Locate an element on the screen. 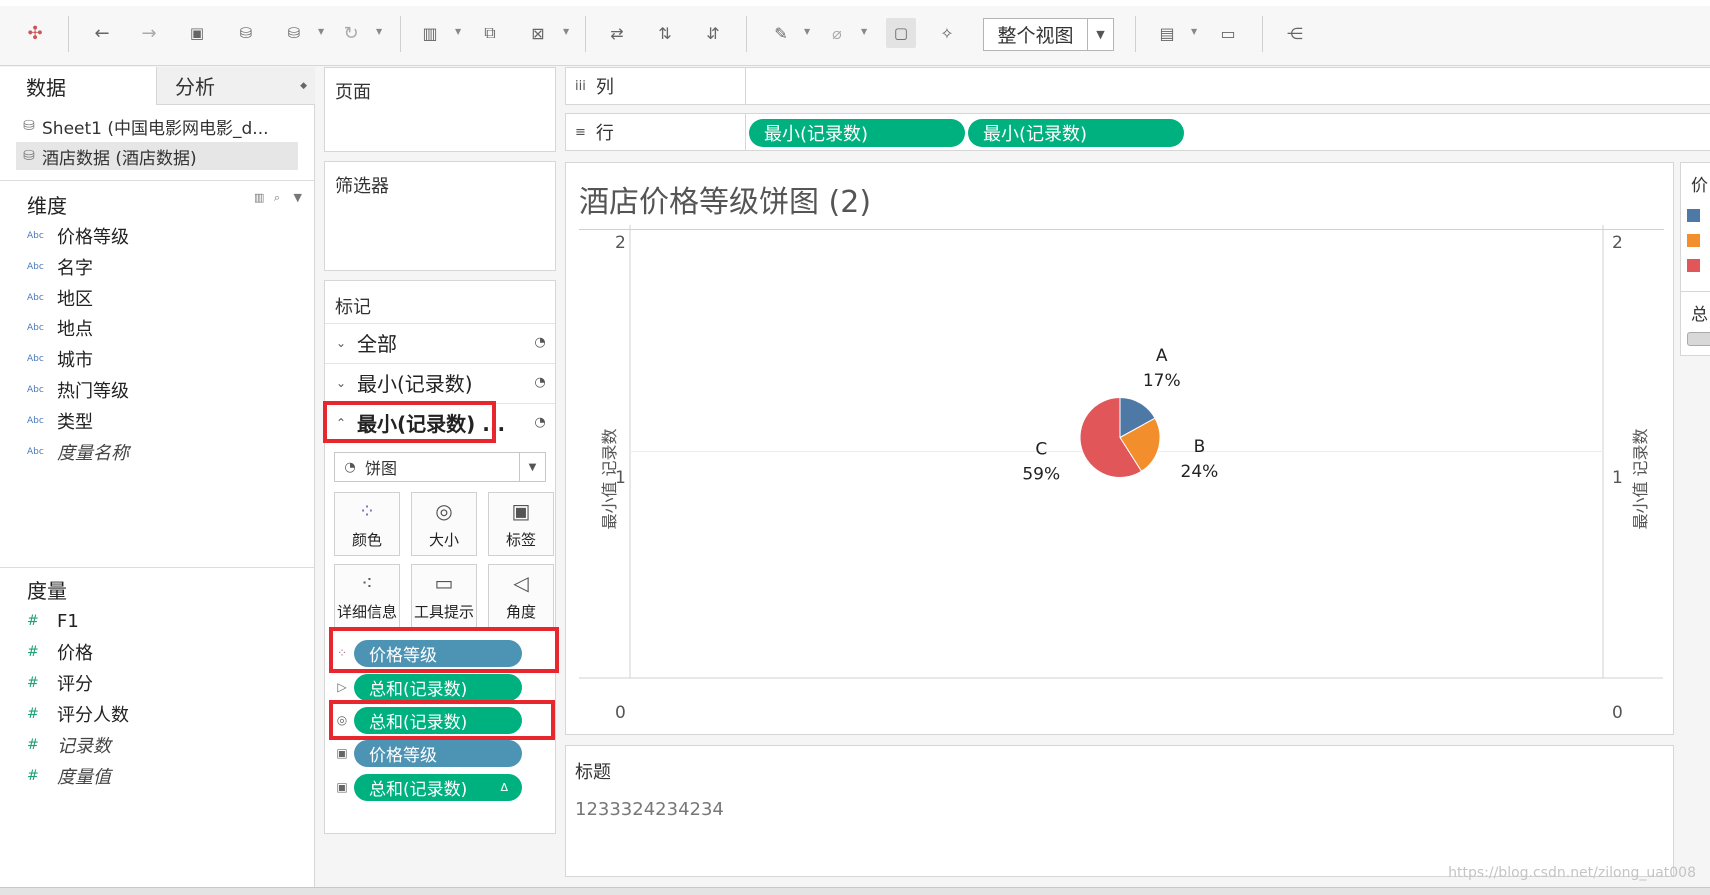 Image resolution: width=1710 pixels, height=895 pixels. presentation-mode-icon: ▭ is located at coordinates (1228, 33).